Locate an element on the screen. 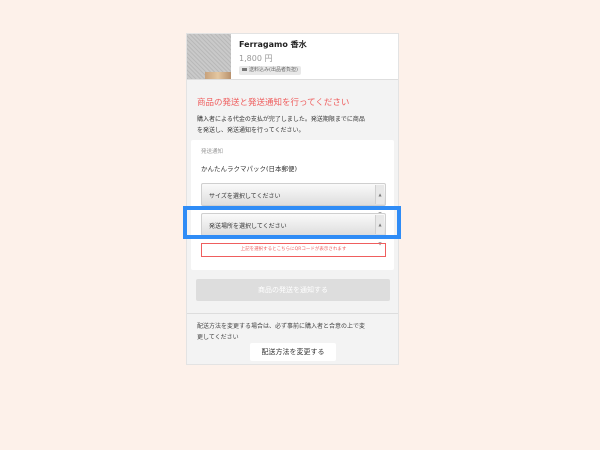 The image size is (600, 450). package-size-select-text: サイズを選択してください is located at coordinates (245, 196).